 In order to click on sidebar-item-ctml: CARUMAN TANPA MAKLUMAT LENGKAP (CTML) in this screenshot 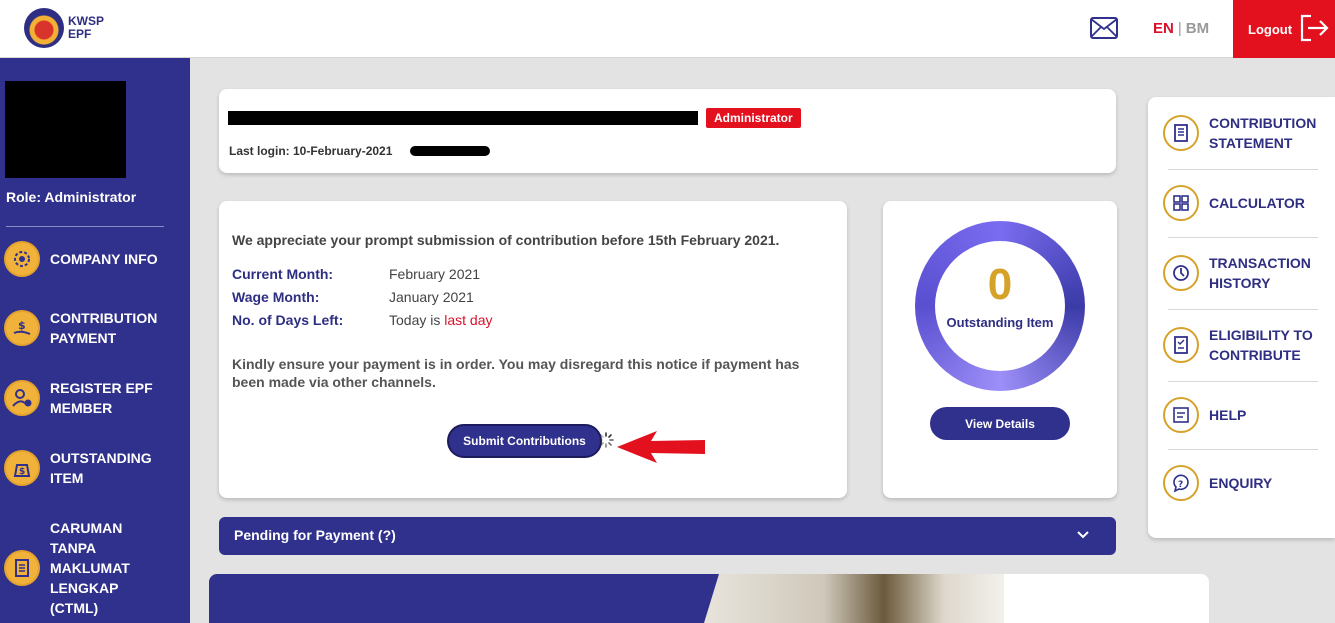, I will do `click(95, 568)`.